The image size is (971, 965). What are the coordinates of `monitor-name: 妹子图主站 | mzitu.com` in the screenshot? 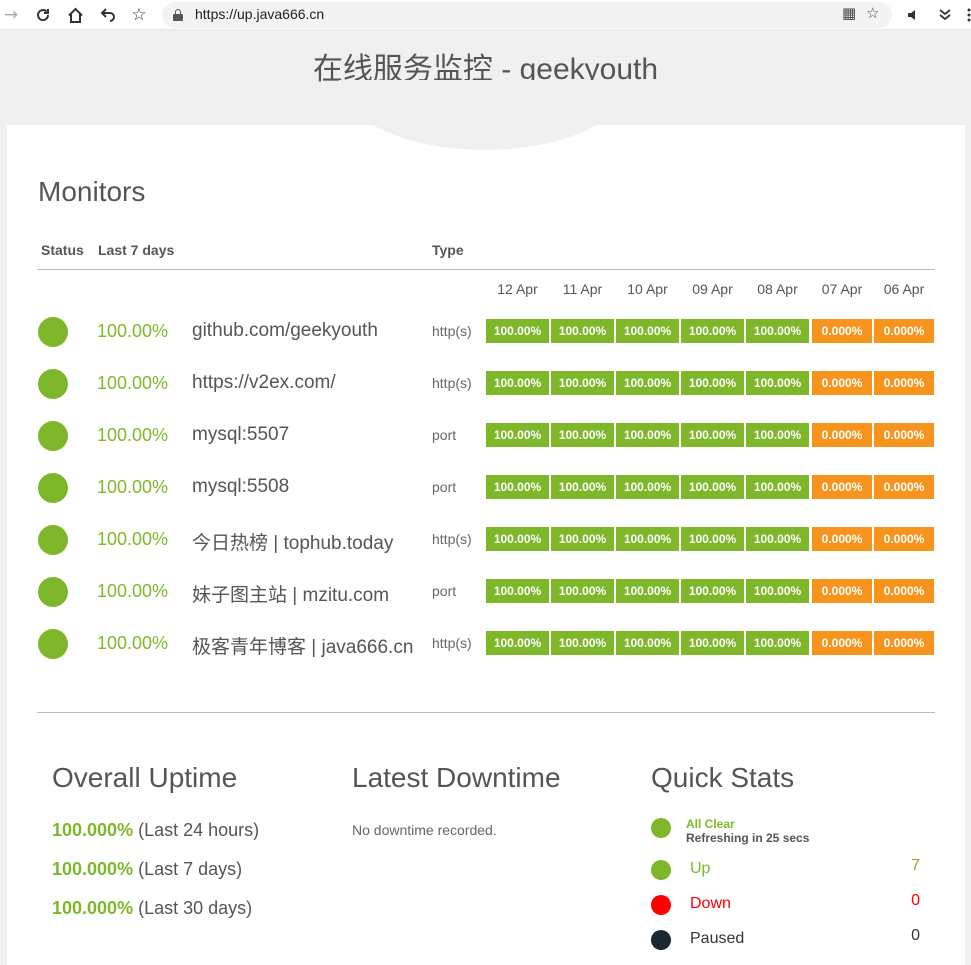 It's located at (290, 593).